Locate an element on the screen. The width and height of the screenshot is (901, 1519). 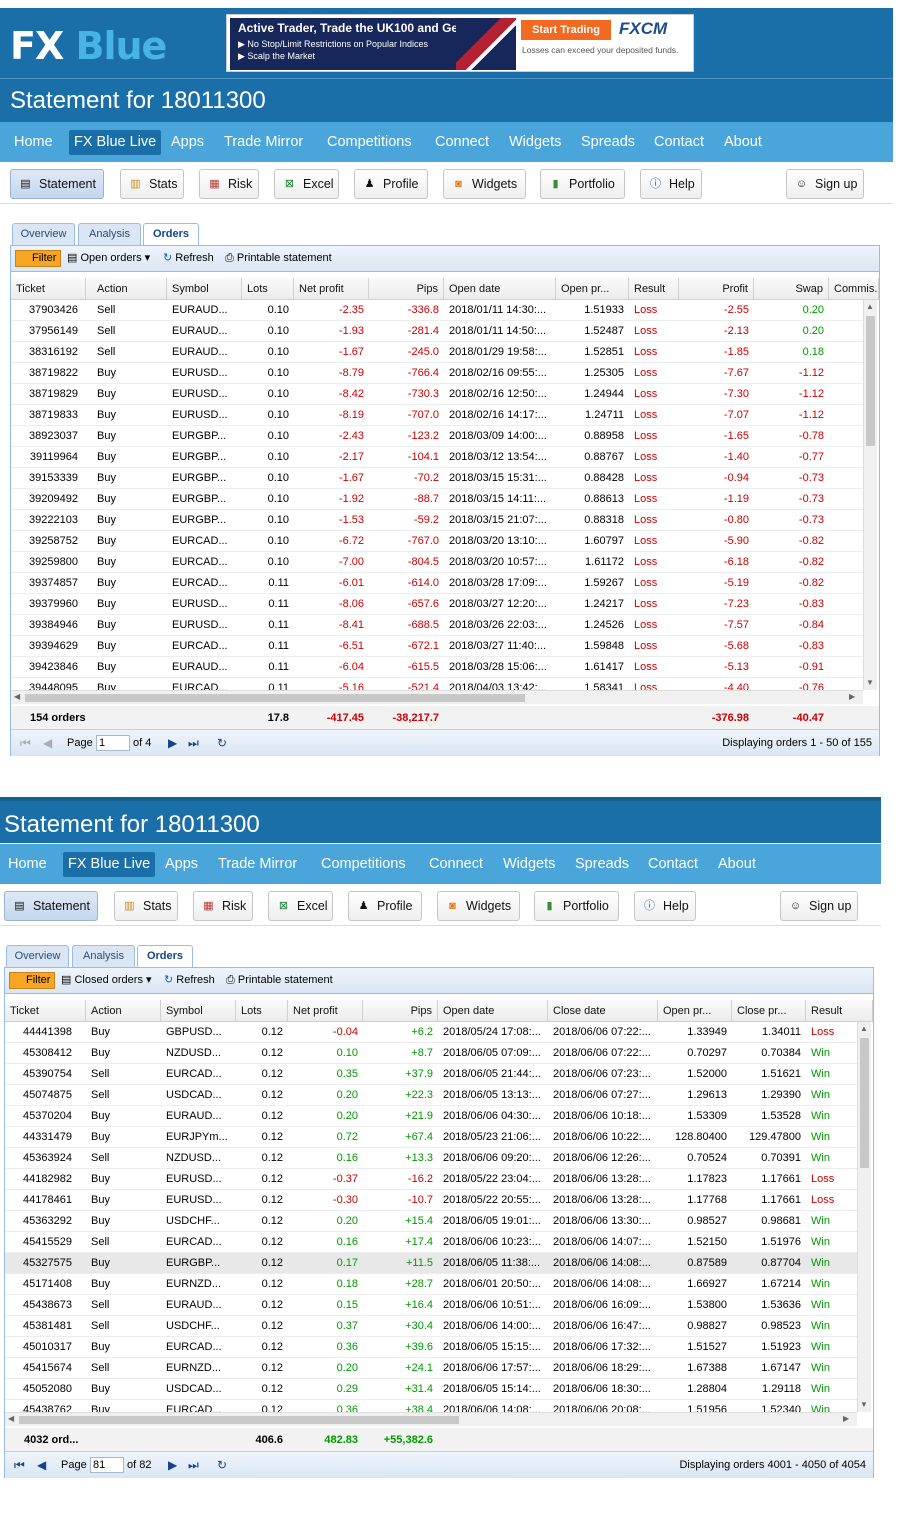
tab-overview: Overview is located at coordinates (43, 234).